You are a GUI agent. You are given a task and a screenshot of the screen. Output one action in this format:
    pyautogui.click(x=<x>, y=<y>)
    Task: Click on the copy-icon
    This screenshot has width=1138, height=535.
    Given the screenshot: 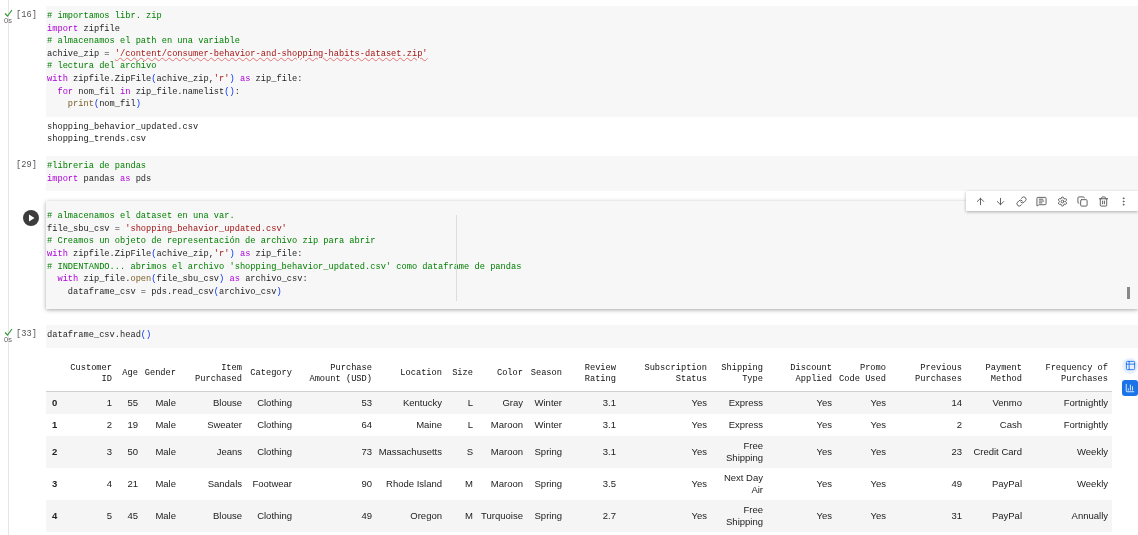 What is the action you would take?
    pyautogui.click(x=1083, y=201)
    